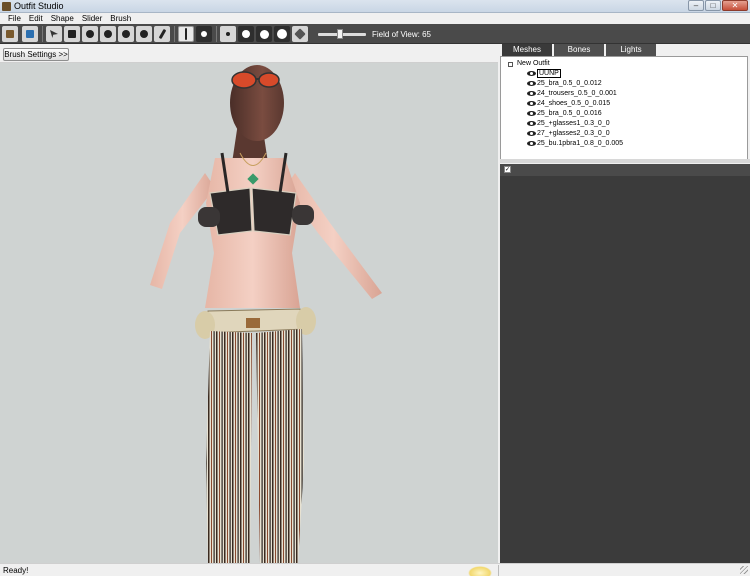 The image size is (750, 576). Describe the element at coordinates (573, 133) in the screenshot. I see `tree-item-label: 27_+glasses2_0.3_0_0` at that location.